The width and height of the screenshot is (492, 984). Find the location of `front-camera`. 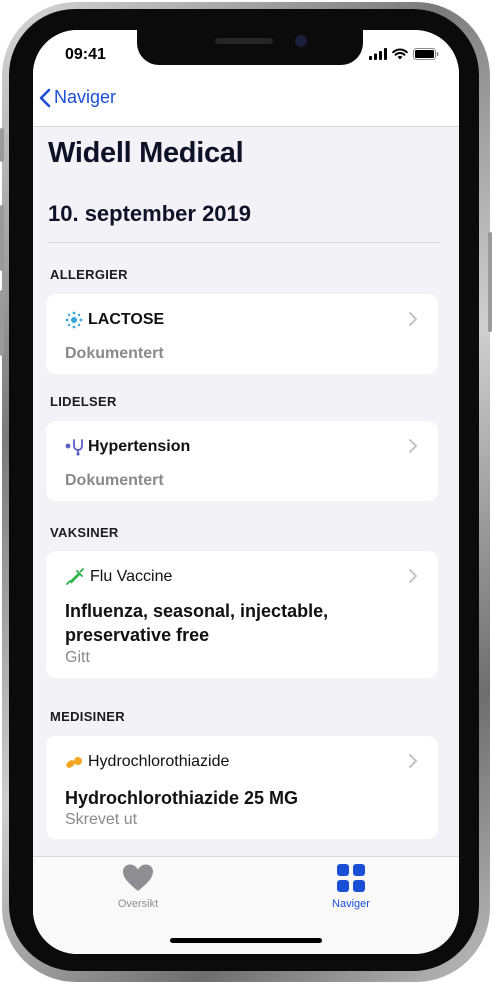

front-camera is located at coordinates (301, 41).